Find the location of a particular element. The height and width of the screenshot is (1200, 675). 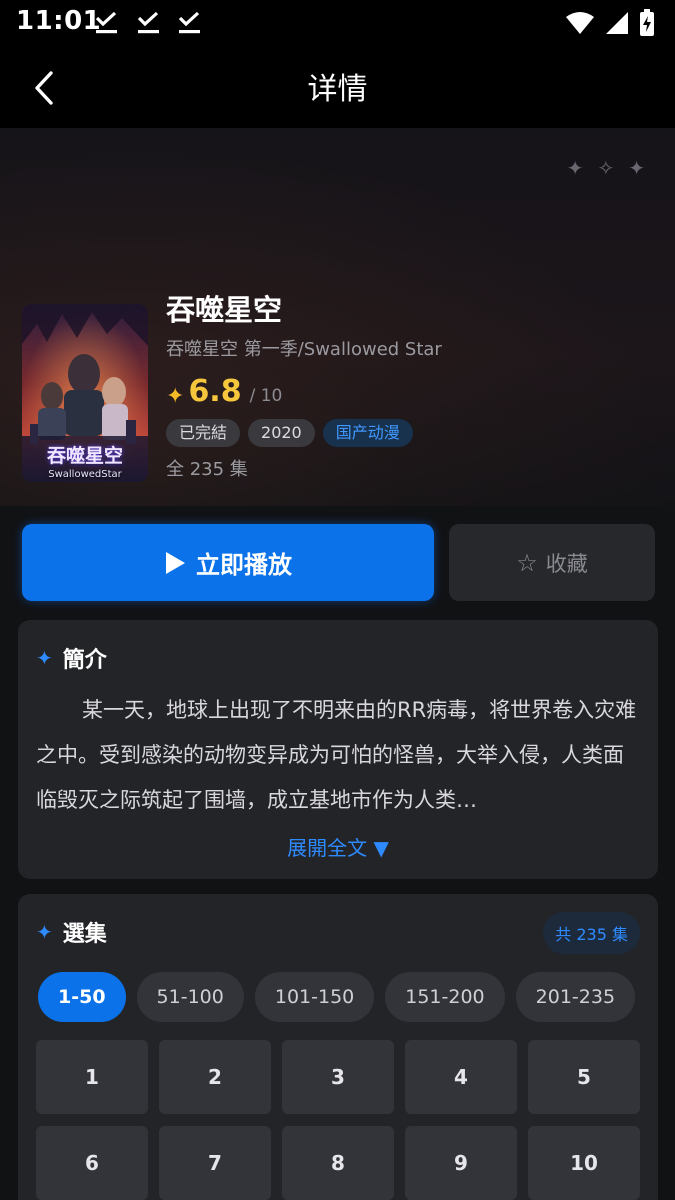

show-title: 吞噬星空 is located at coordinates (224, 310).